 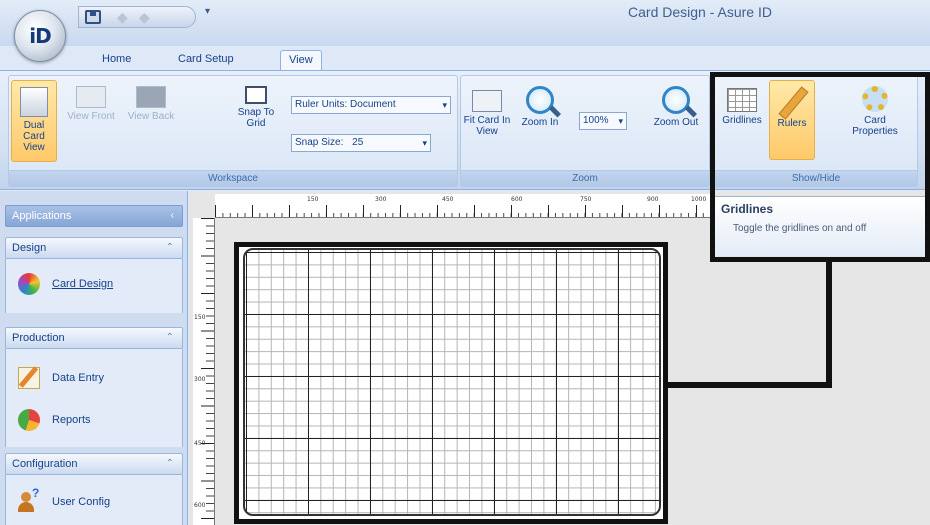 I want to click on gear-icon, so click(x=875, y=99).